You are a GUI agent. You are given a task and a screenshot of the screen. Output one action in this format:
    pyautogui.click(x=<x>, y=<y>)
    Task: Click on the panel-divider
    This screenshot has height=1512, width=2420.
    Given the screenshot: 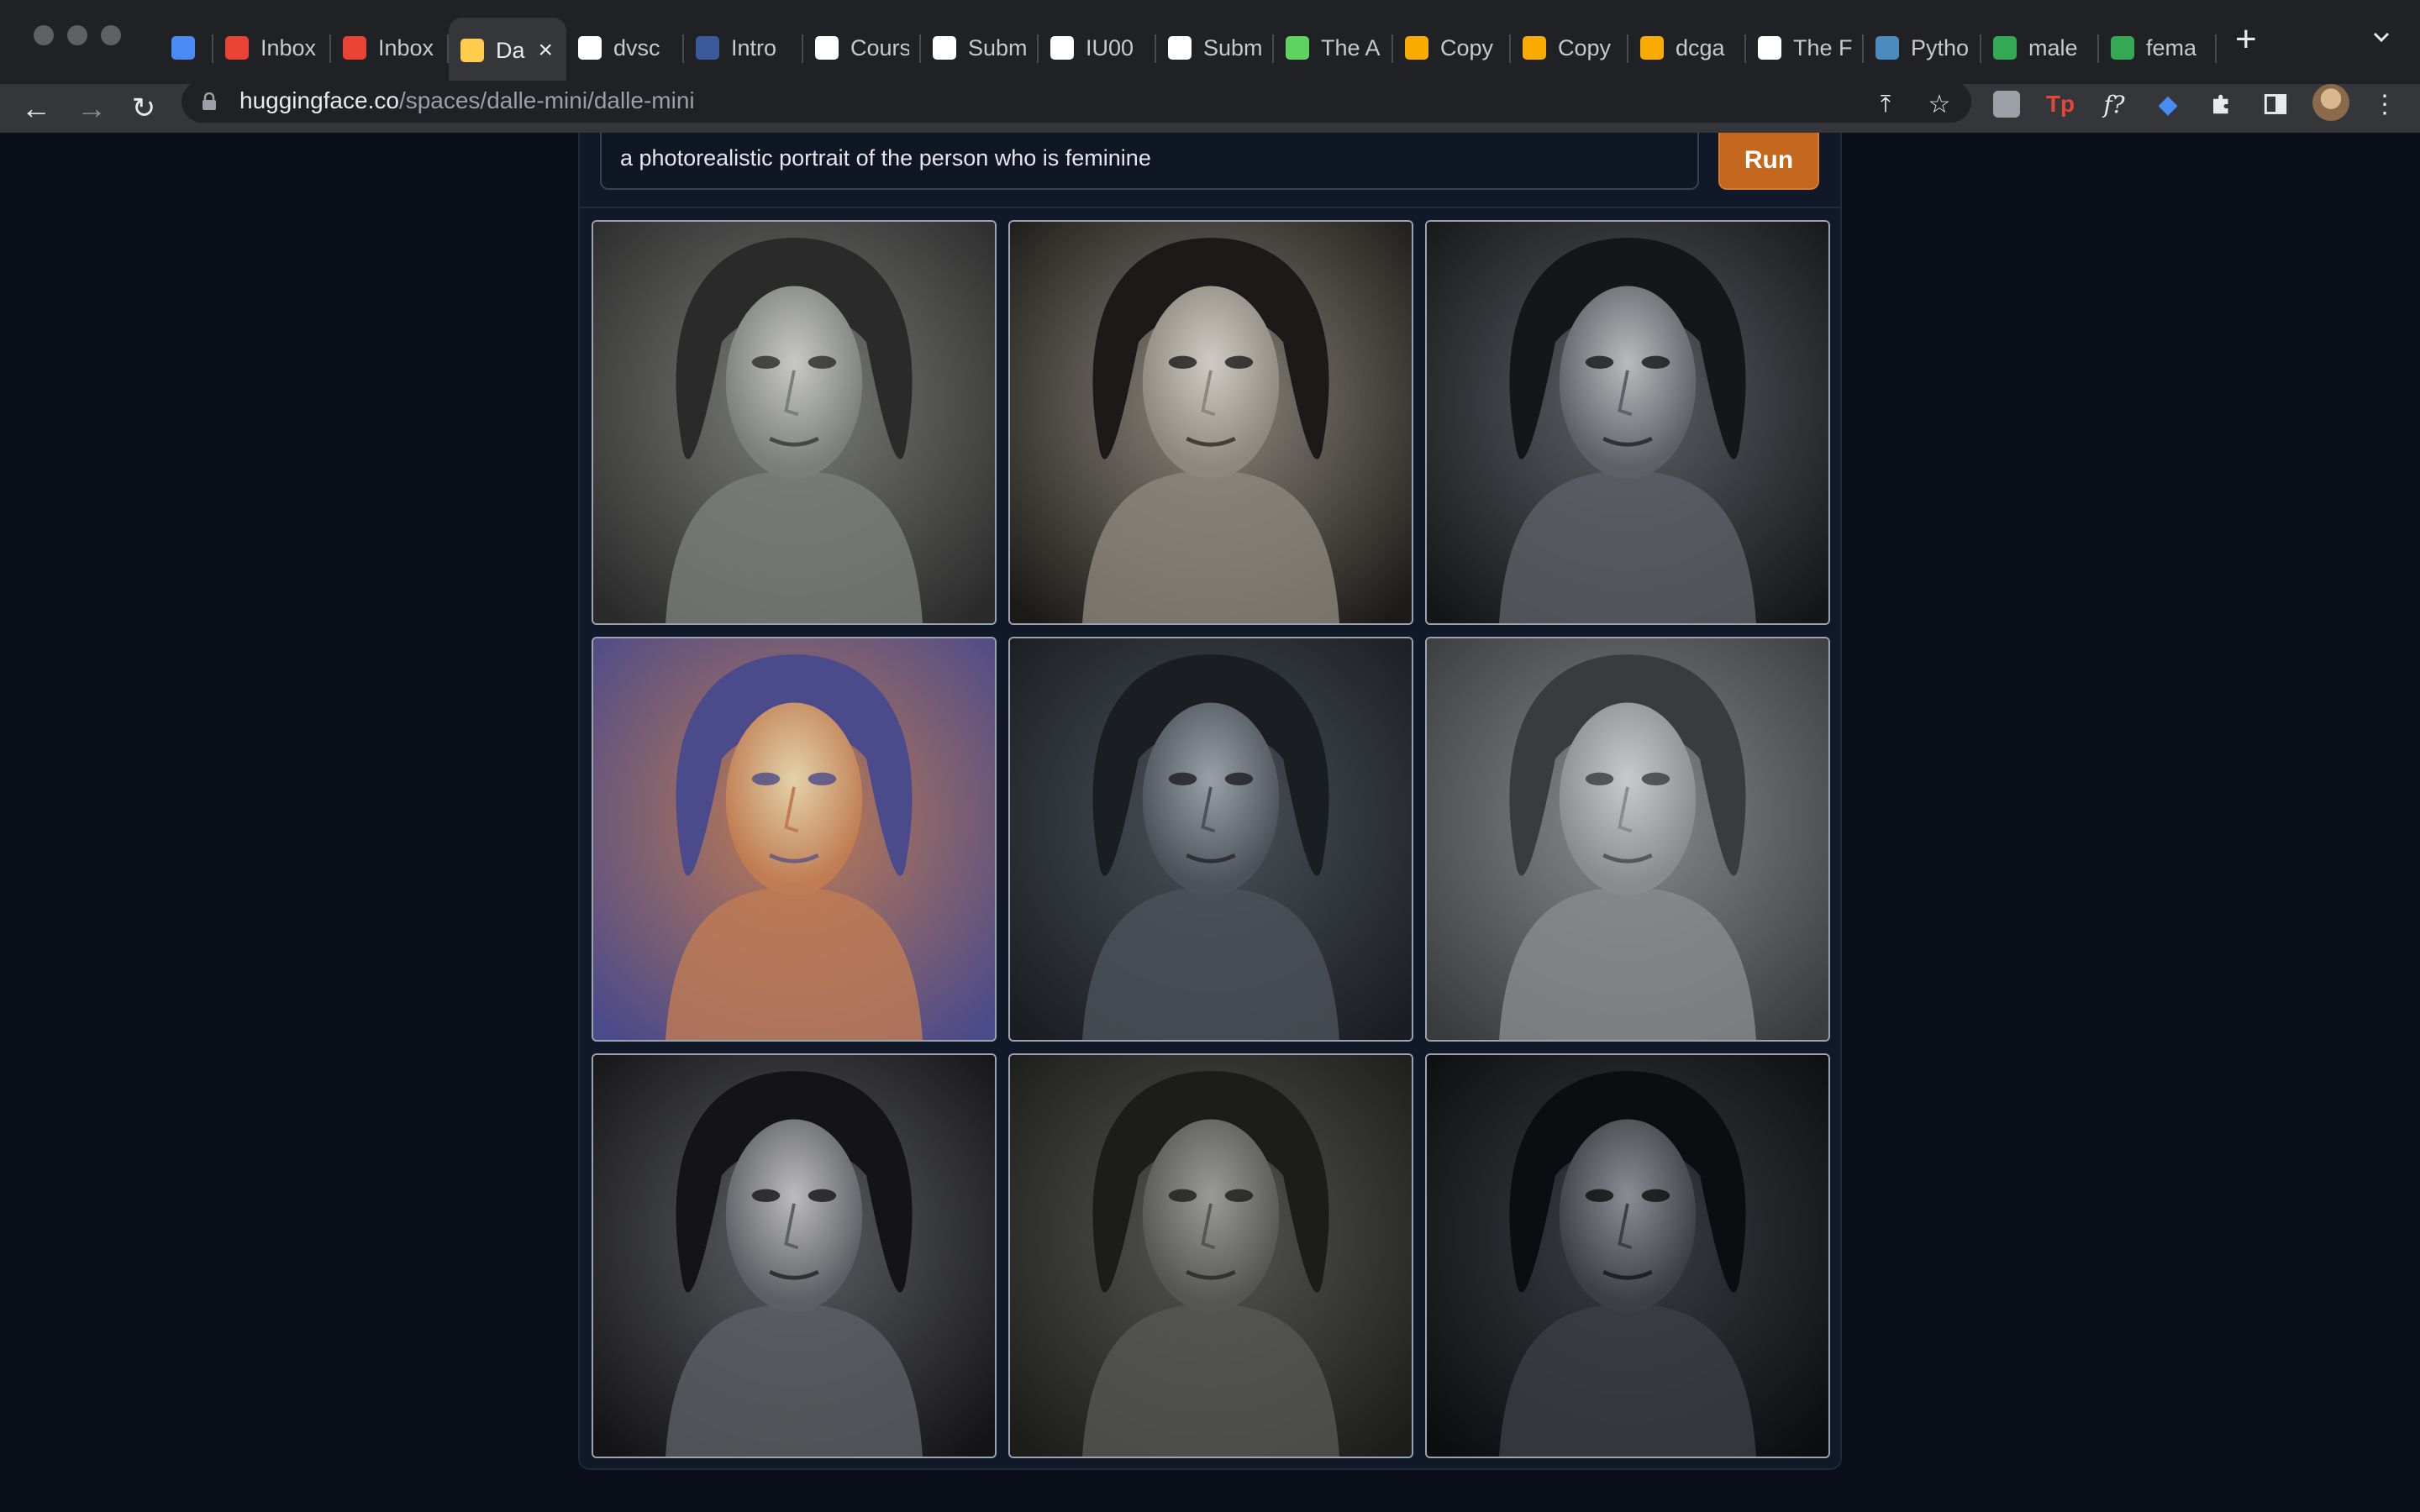 What is the action you would take?
    pyautogui.click(x=1210, y=207)
    